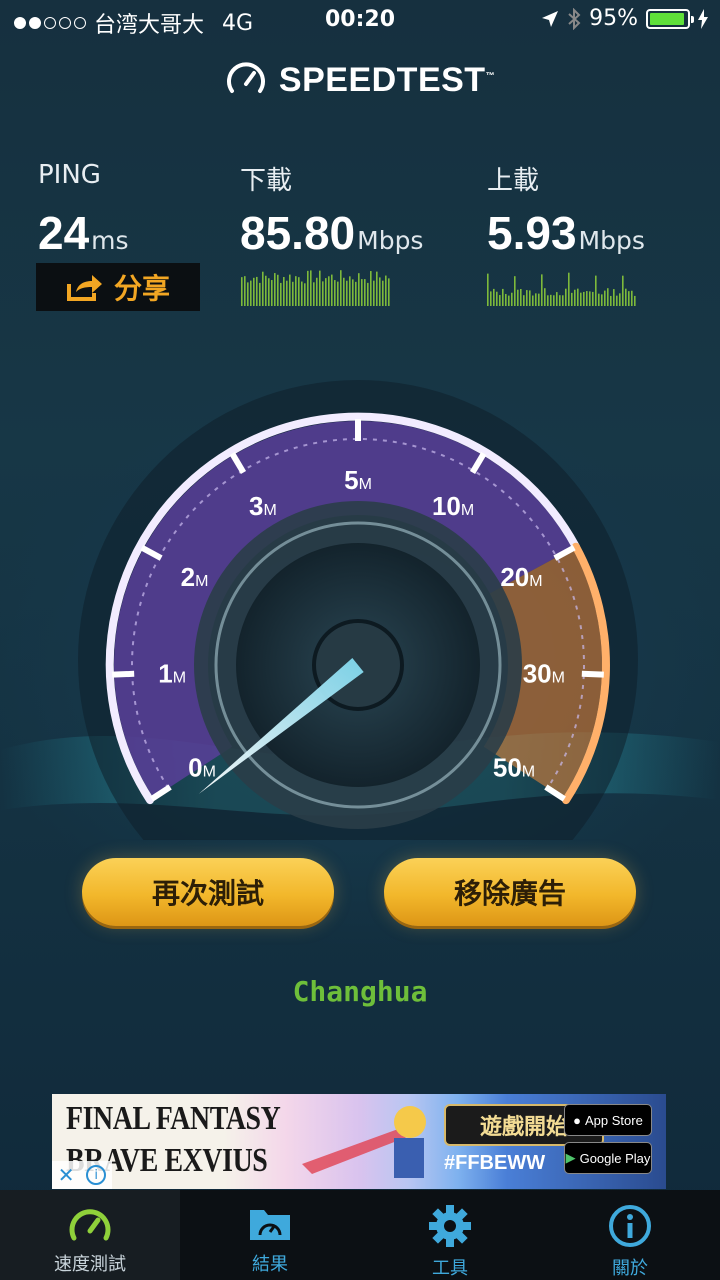  I want to click on tab-about: 關於, so click(630, 1235).